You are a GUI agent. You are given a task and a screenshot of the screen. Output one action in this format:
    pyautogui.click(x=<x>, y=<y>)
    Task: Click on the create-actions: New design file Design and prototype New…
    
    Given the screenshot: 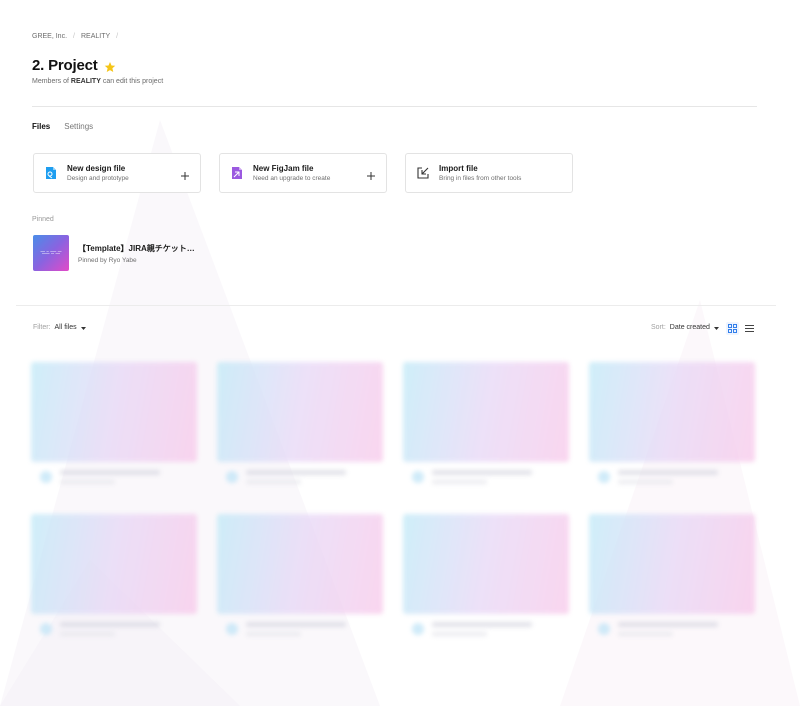 What is the action you would take?
    pyautogui.click(x=303, y=173)
    